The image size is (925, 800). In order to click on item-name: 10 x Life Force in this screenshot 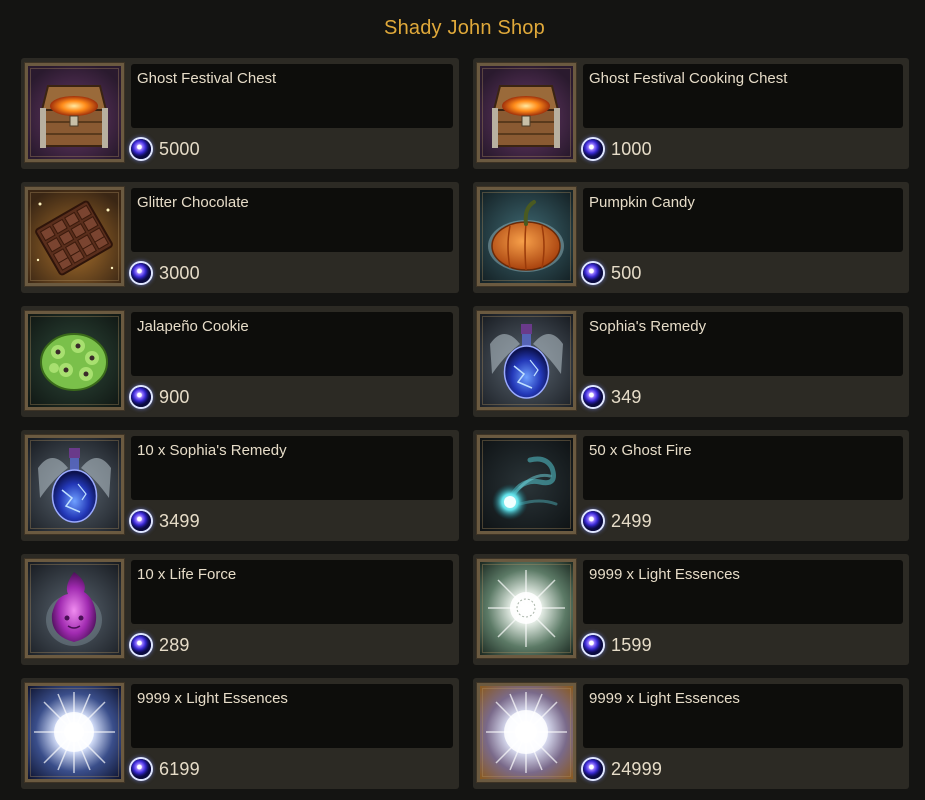, I will do `click(292, 592)`.